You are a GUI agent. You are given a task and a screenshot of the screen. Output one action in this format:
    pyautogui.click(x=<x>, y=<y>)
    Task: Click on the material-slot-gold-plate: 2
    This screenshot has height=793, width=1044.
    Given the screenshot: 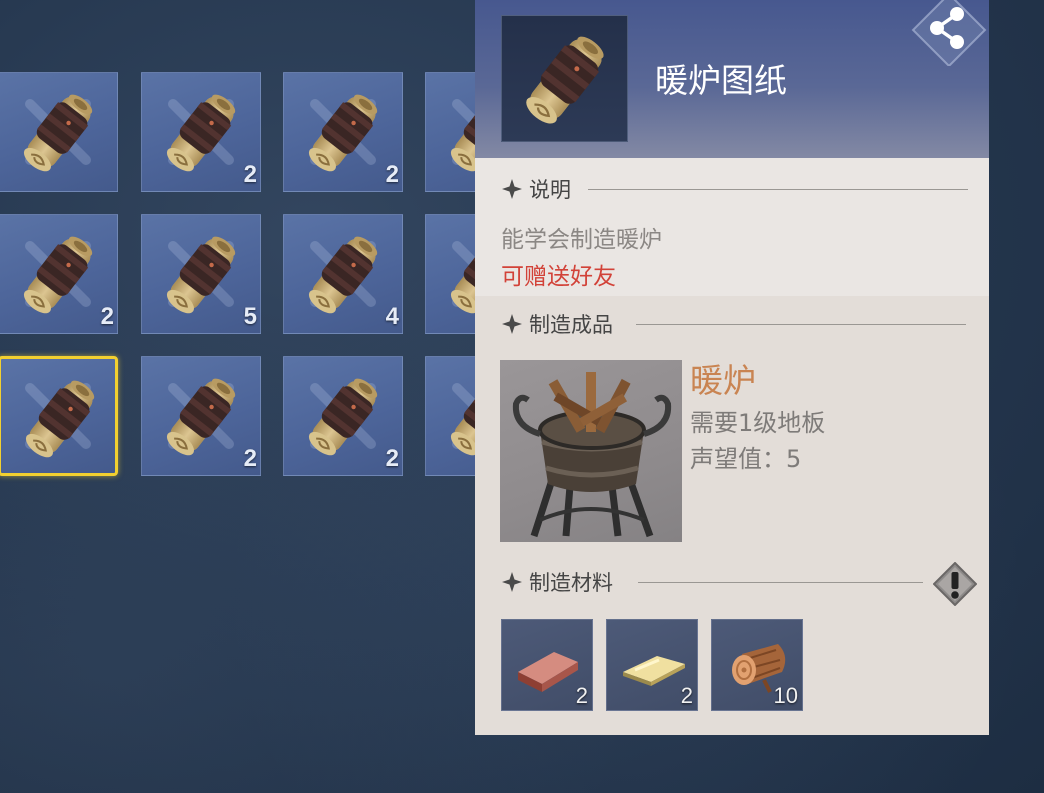 What is the action you would take?
    pyautogui.click(x=652, y=665)
    